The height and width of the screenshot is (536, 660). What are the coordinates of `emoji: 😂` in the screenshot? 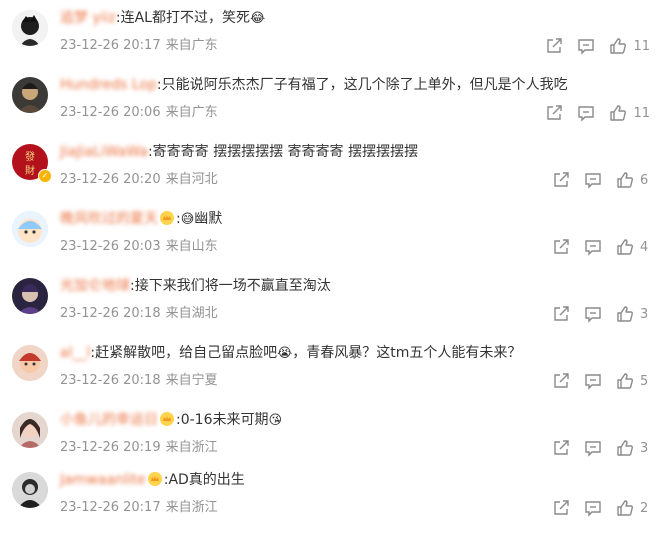 It's located at (257, 18).